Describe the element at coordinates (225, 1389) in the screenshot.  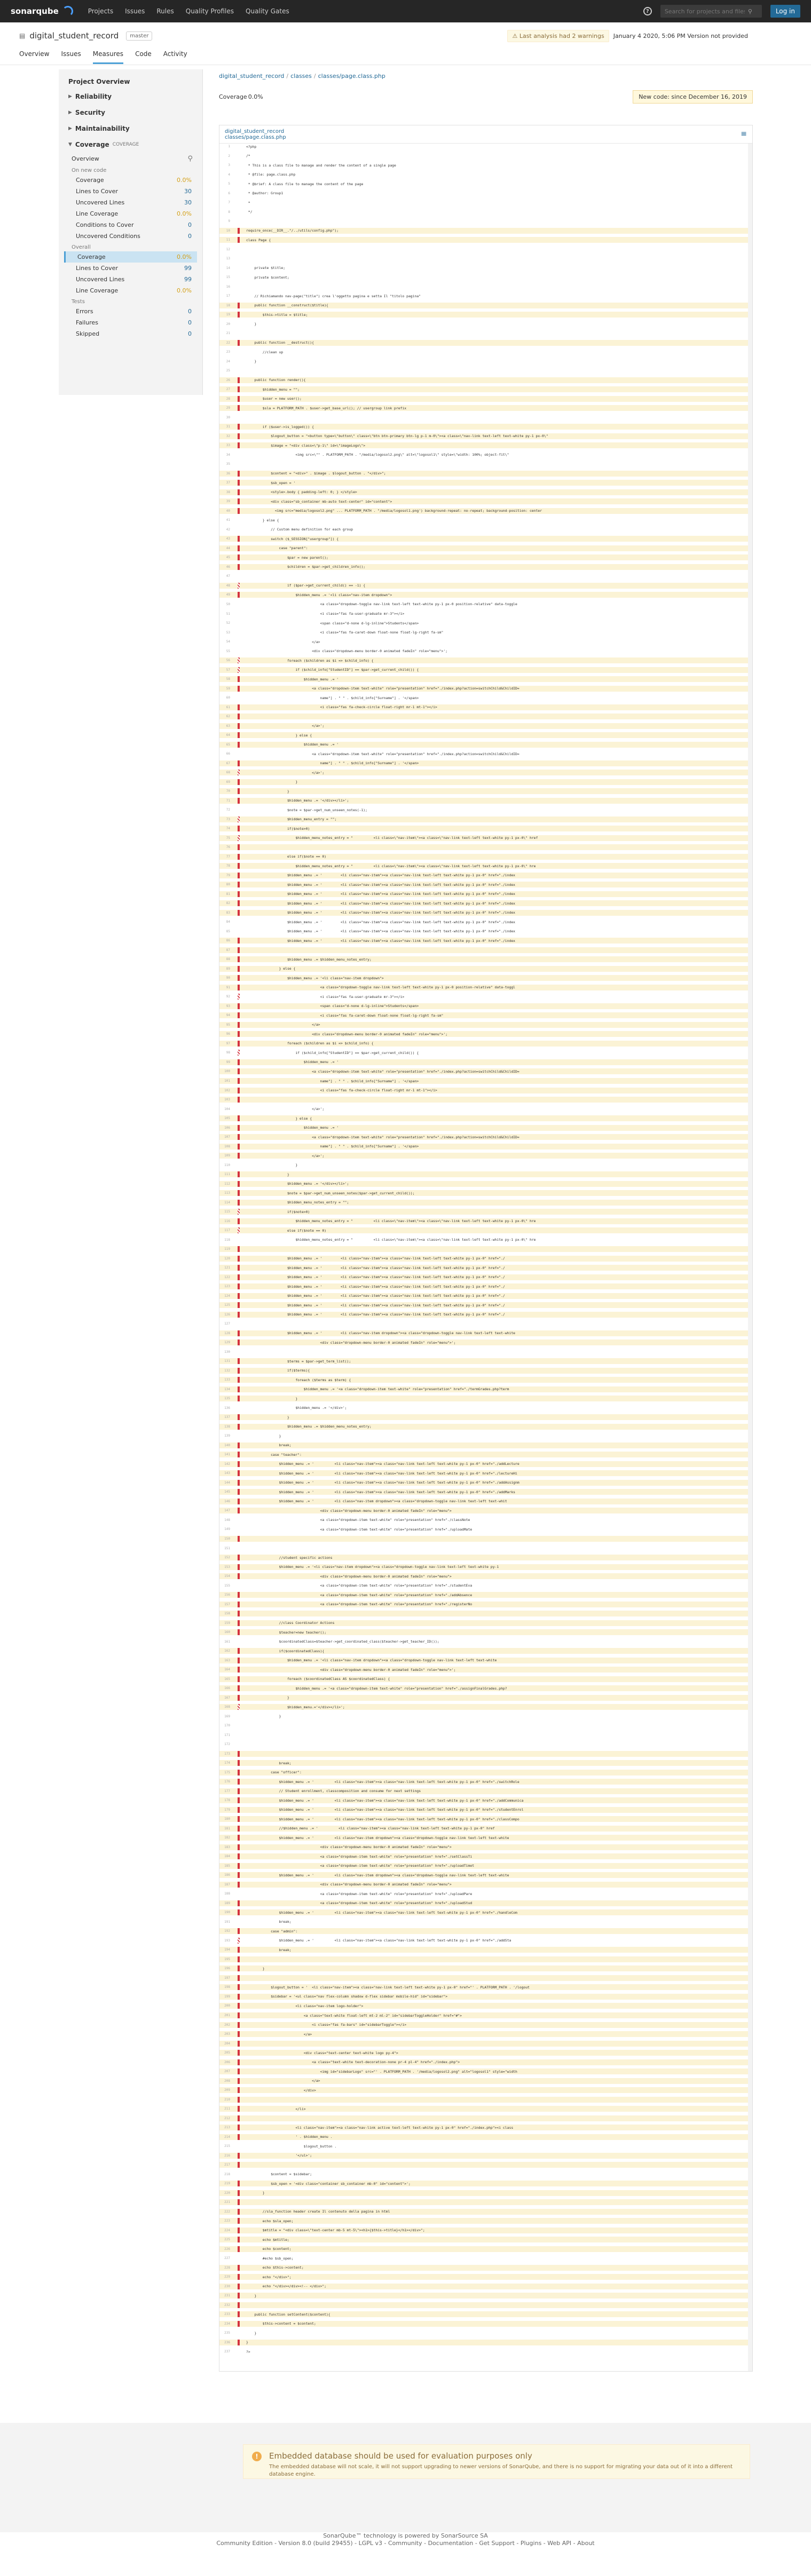
I see `line-number: 134` at that location.